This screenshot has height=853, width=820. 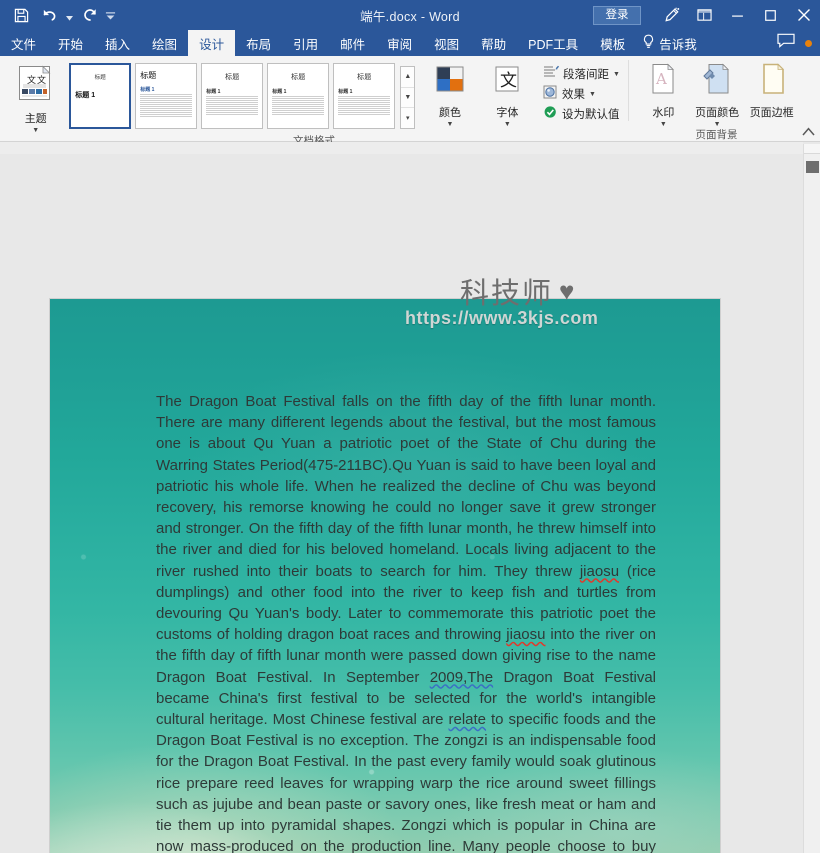 I want to click on spelling-error-jiaosu-2: jiaosu, so click(x=525, y=634).